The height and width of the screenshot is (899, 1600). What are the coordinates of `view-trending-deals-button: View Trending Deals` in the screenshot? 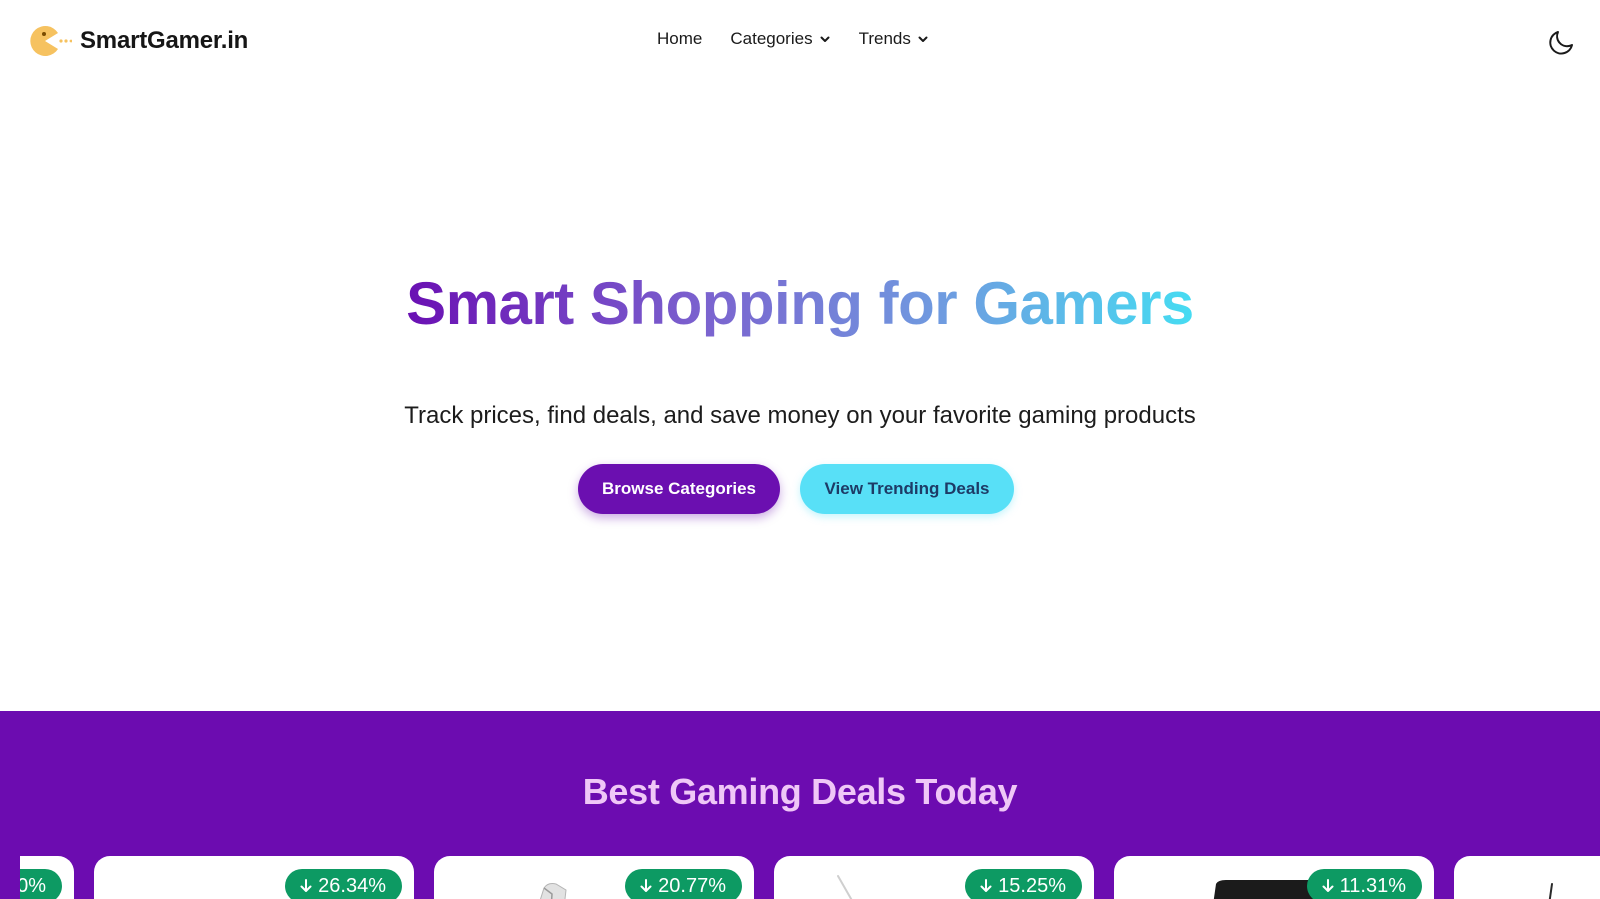 It's located at (907, 489).